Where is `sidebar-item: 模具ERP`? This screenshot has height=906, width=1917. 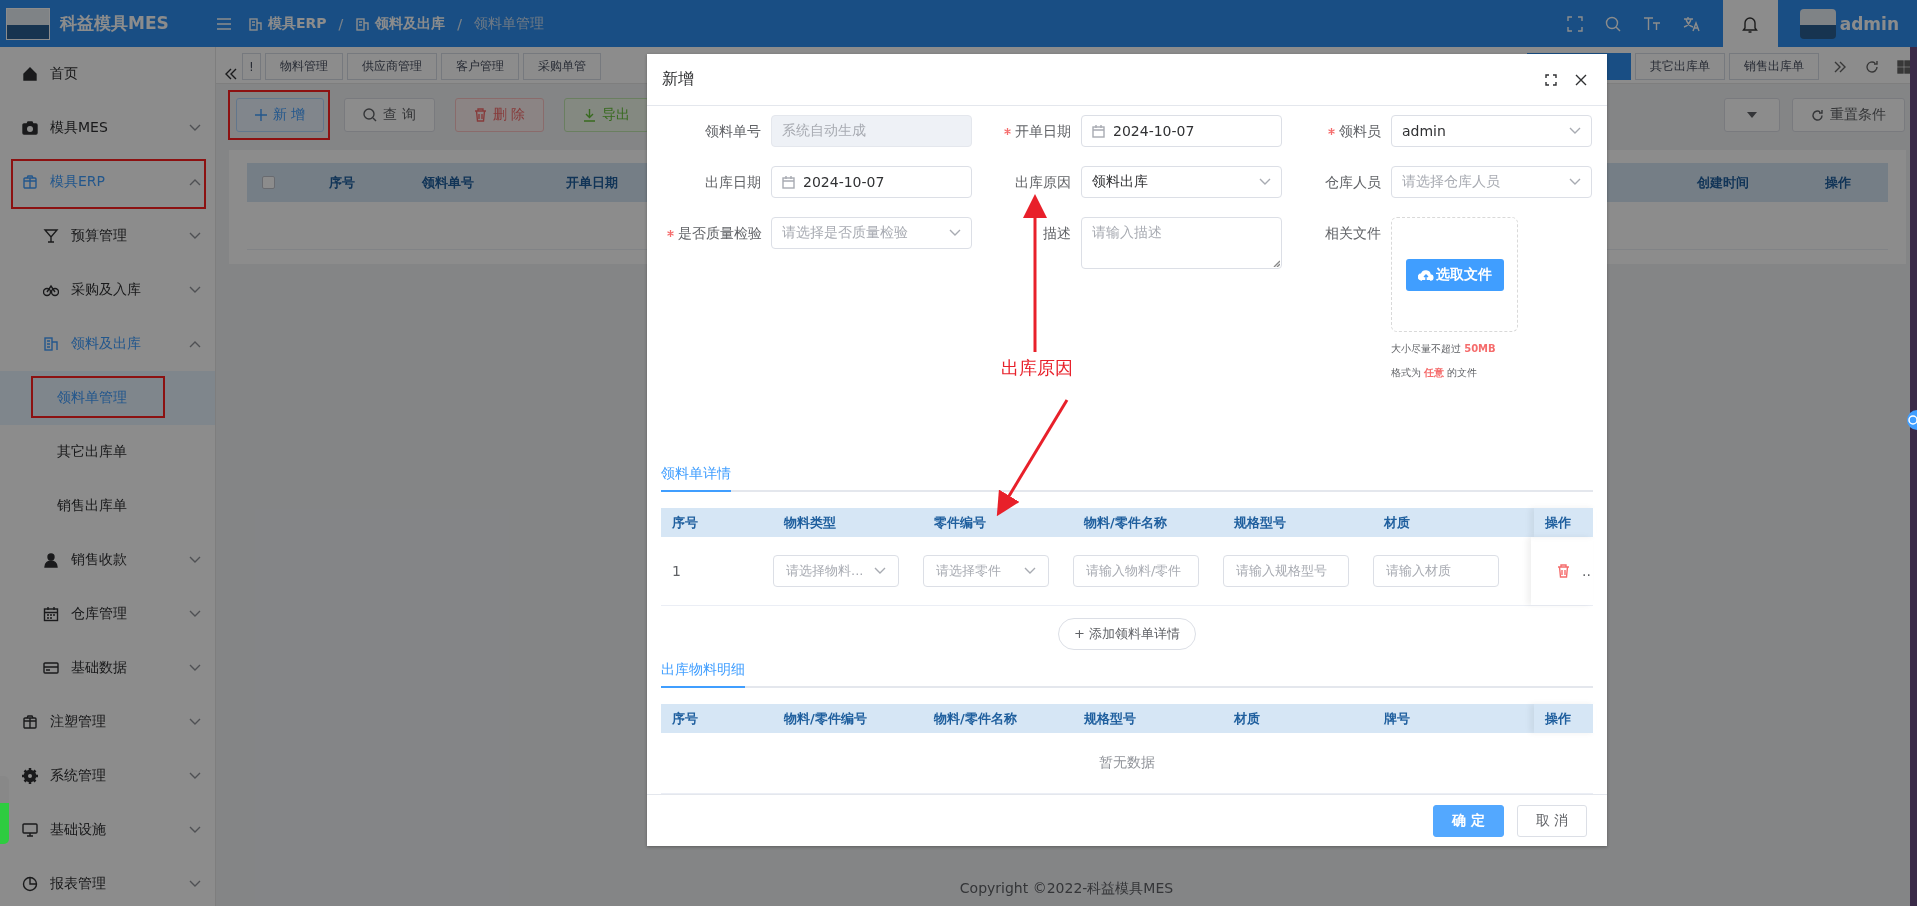
sidebar-item: 模具ERP is located at coordinates (107, 182).